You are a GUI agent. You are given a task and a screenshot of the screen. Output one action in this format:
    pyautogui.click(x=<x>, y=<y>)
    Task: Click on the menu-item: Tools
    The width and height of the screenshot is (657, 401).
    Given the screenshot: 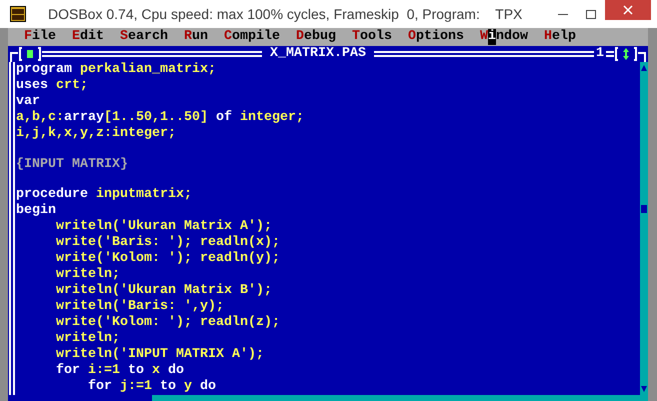 What is the action you would take?
    pyautogui.click(x=372, y=37)
    